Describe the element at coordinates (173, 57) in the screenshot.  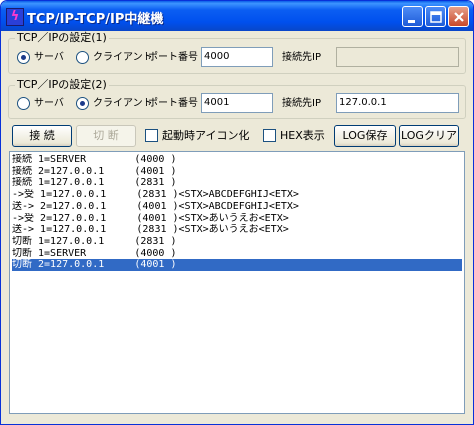
I see `group-1-port-label: ポート番号` at that location.